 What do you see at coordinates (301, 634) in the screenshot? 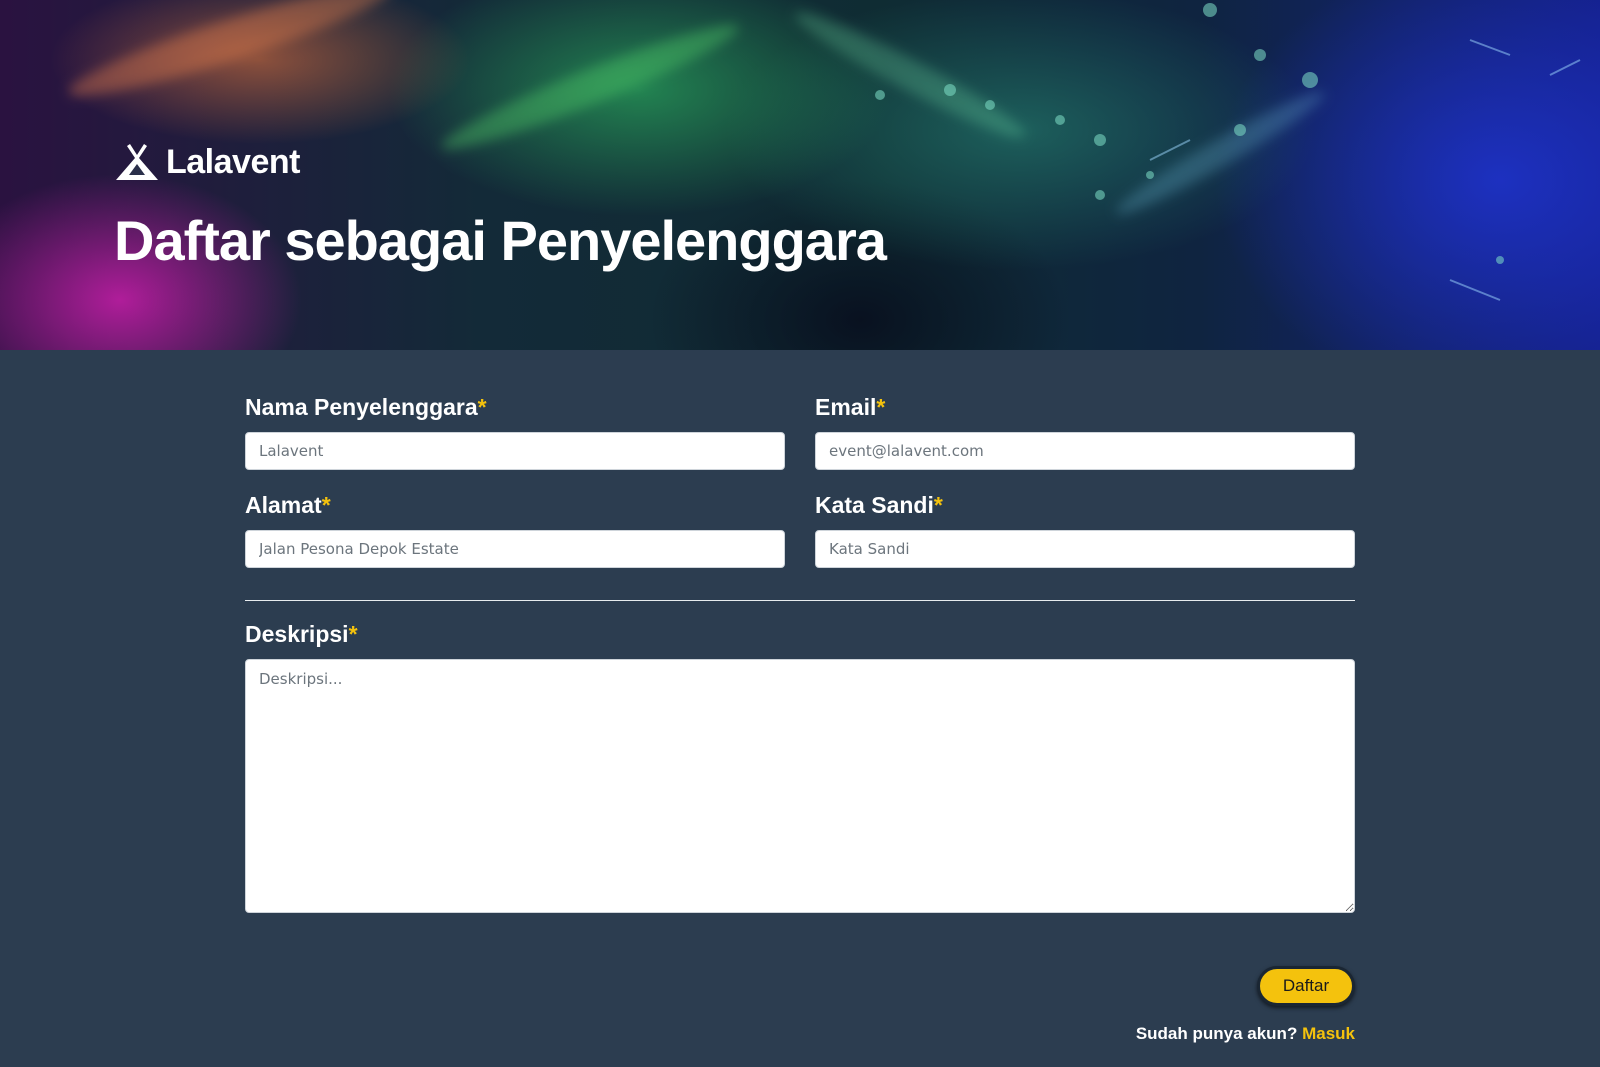
I see `description-label: Deskripsi*` at bounding box center [301, 634].